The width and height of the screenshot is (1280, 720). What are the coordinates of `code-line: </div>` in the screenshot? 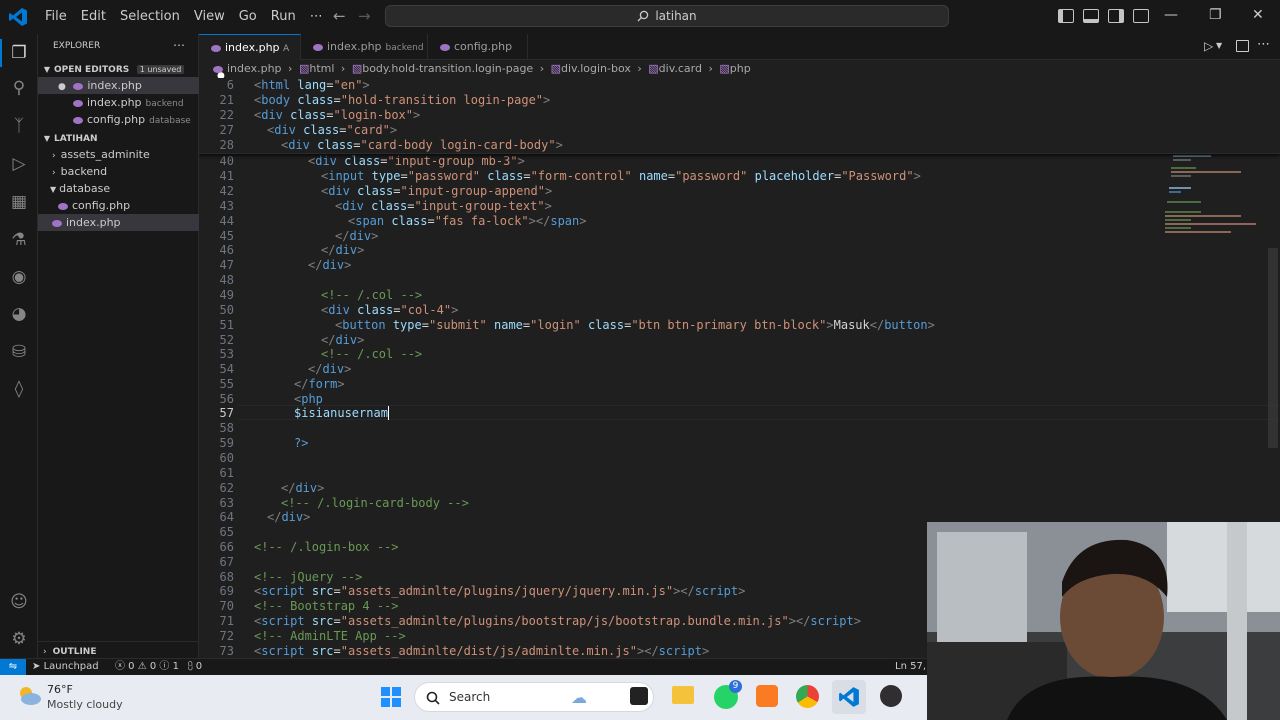 It's located at (330, 265).